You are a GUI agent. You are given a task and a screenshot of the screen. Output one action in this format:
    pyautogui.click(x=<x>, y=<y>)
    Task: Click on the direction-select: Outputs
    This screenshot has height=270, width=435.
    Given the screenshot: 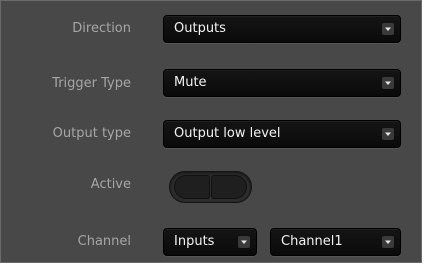 What is the action you would take?
    pyautogui.click(x=282, y=29)
    